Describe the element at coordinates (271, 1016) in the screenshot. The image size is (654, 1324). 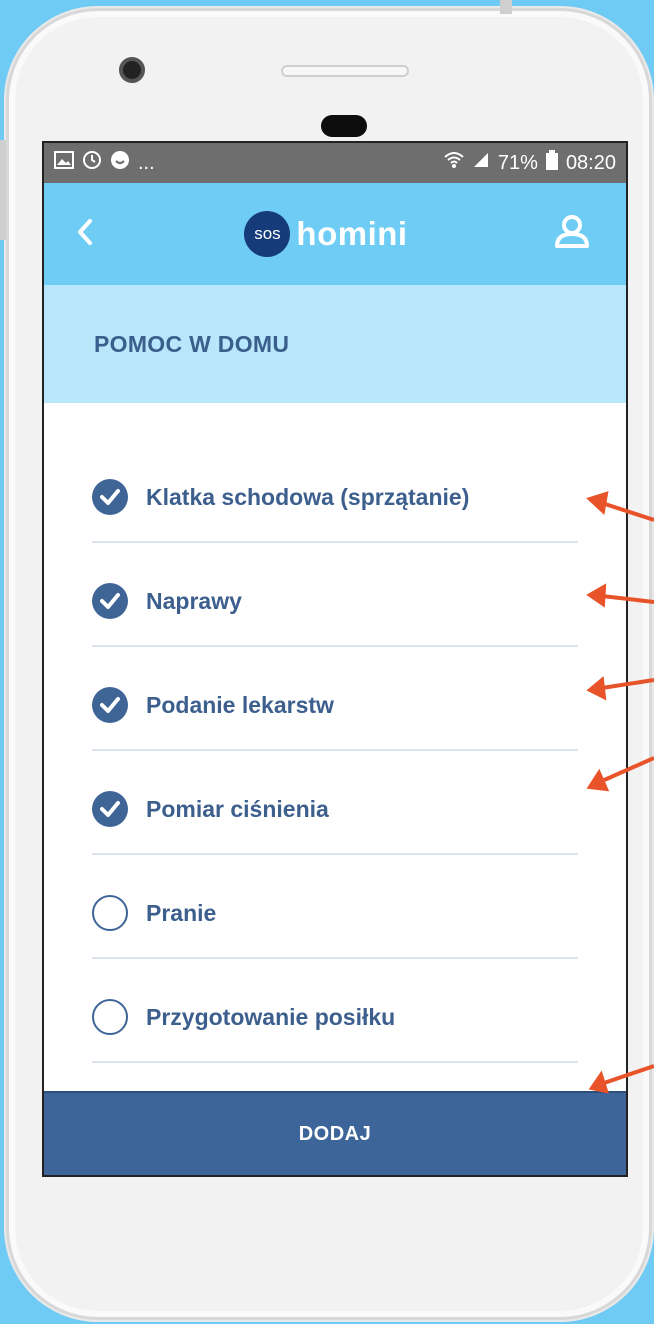
I see `service-label: Przygotowanie posiłku` at that location.